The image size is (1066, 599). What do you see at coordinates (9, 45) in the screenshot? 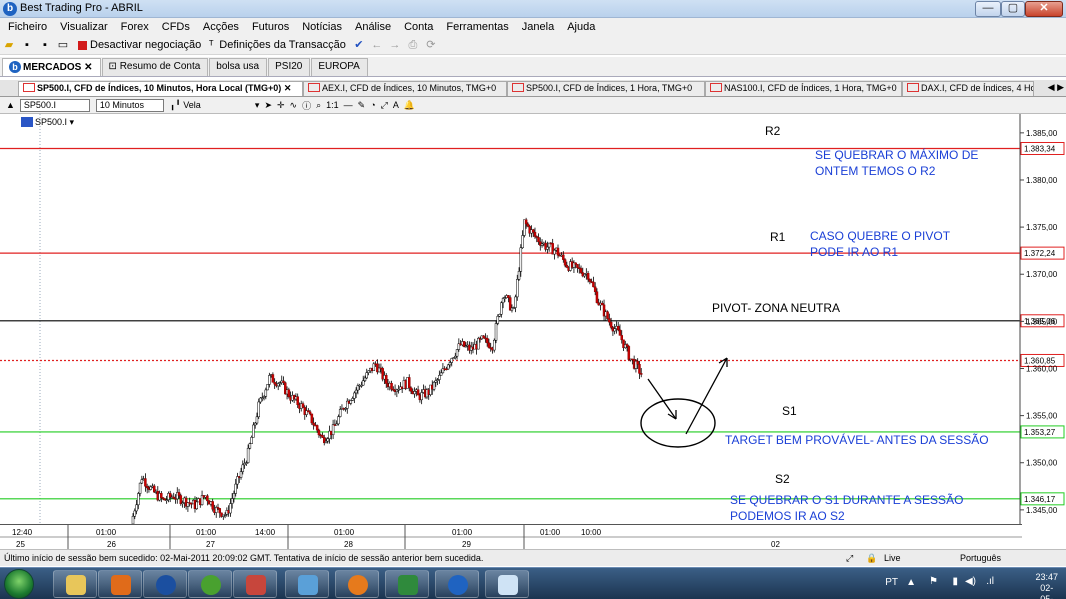
I see `open-folder-icon: ▰` at bounding box center [9, 45].